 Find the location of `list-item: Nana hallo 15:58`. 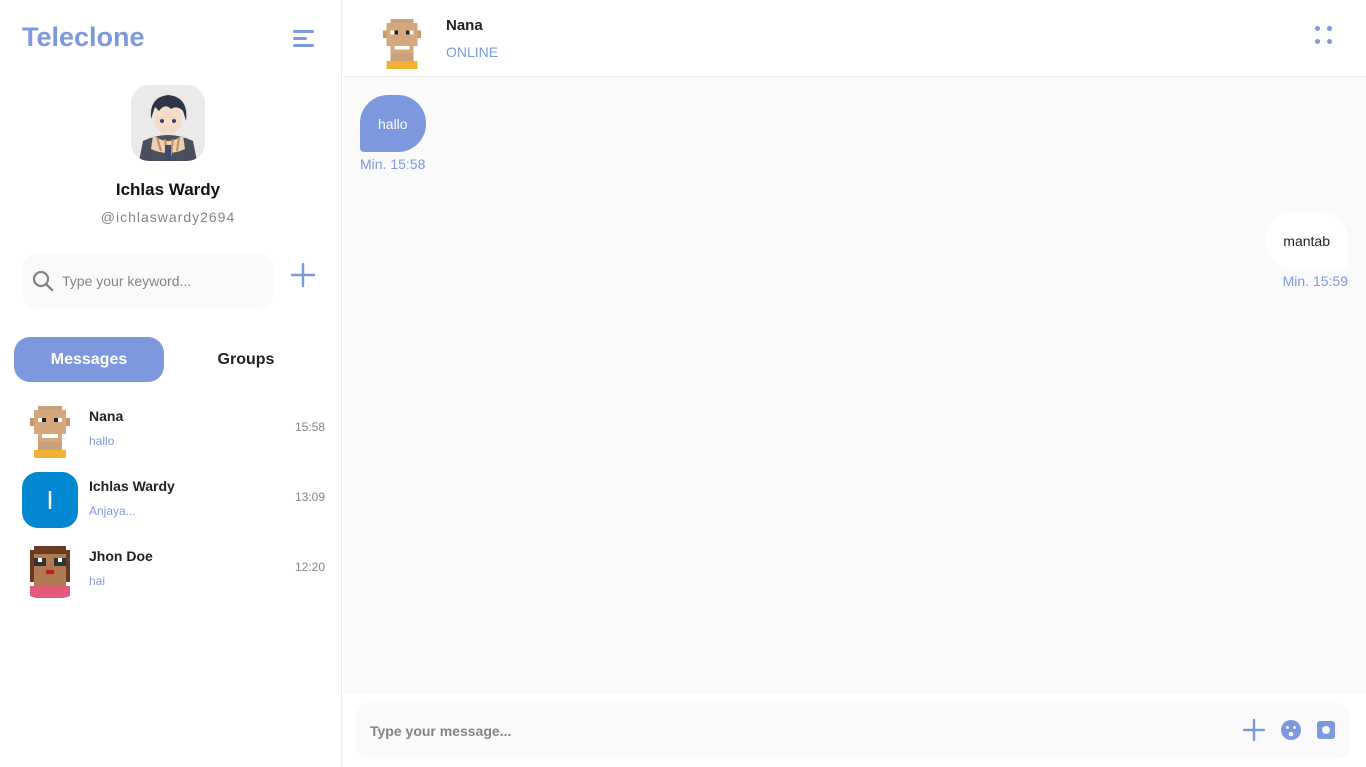

list-item: Nana hallo 15:58 is located at coordinates (171, 430).